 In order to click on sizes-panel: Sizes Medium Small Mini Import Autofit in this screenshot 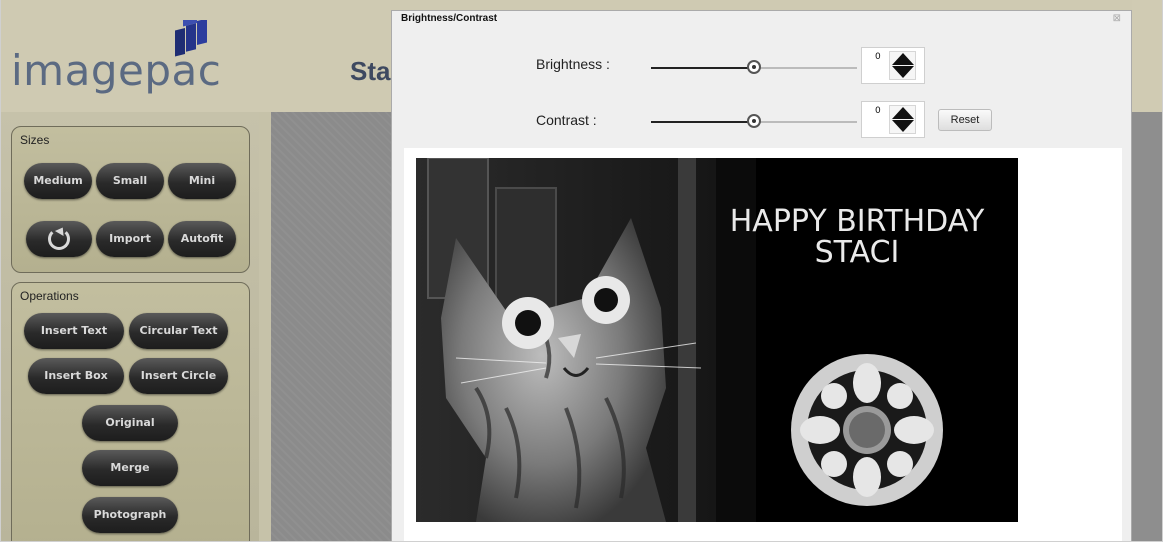, I will do `click(130, 199)`.